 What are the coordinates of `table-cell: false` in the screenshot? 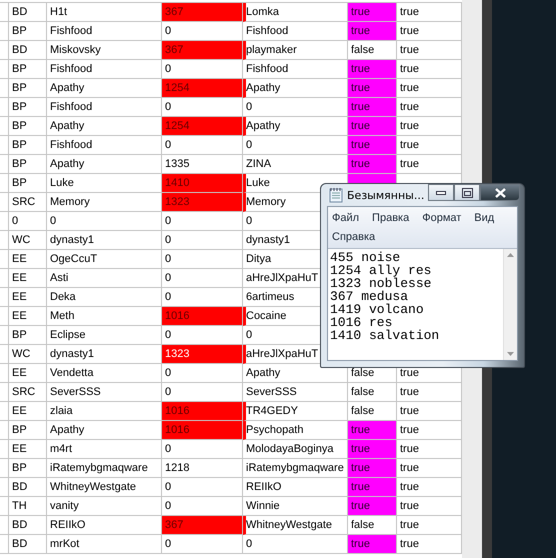 It's located at (372, 392).